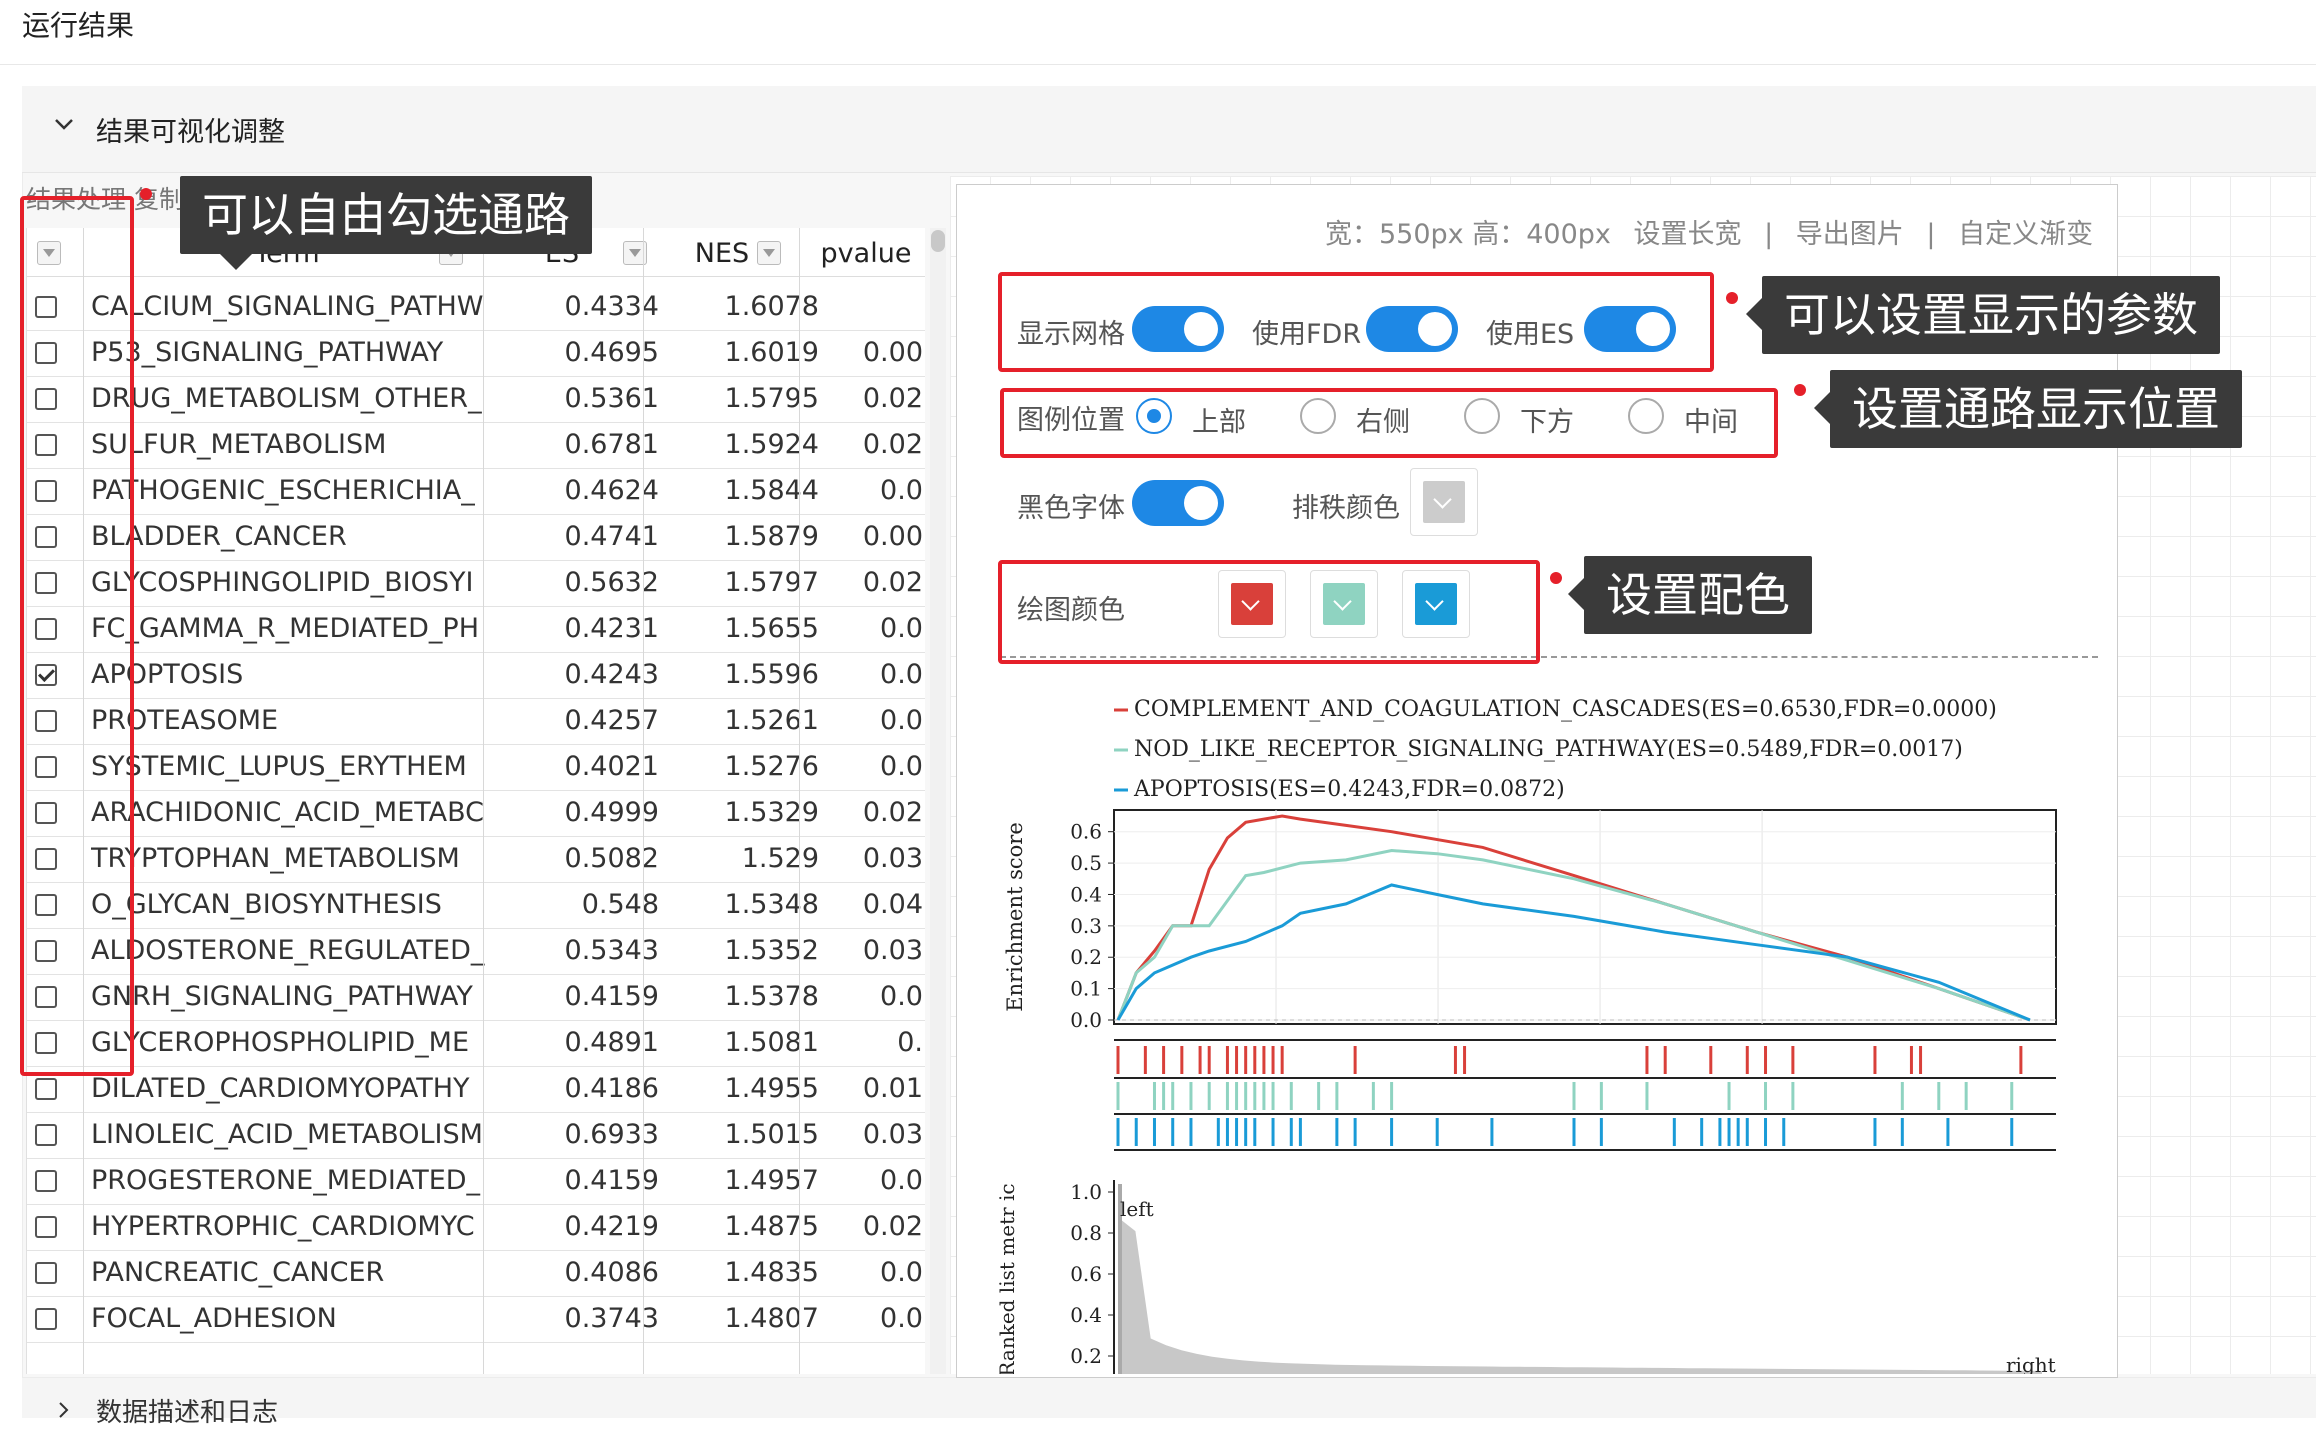 The image size is (2316, 1429). What do you see at coordinates (283, 1226) in the screenshot?
I see `cell-term: HYPERTROPHIC_CARDIOMYC` at bounding box center [283, 1226].